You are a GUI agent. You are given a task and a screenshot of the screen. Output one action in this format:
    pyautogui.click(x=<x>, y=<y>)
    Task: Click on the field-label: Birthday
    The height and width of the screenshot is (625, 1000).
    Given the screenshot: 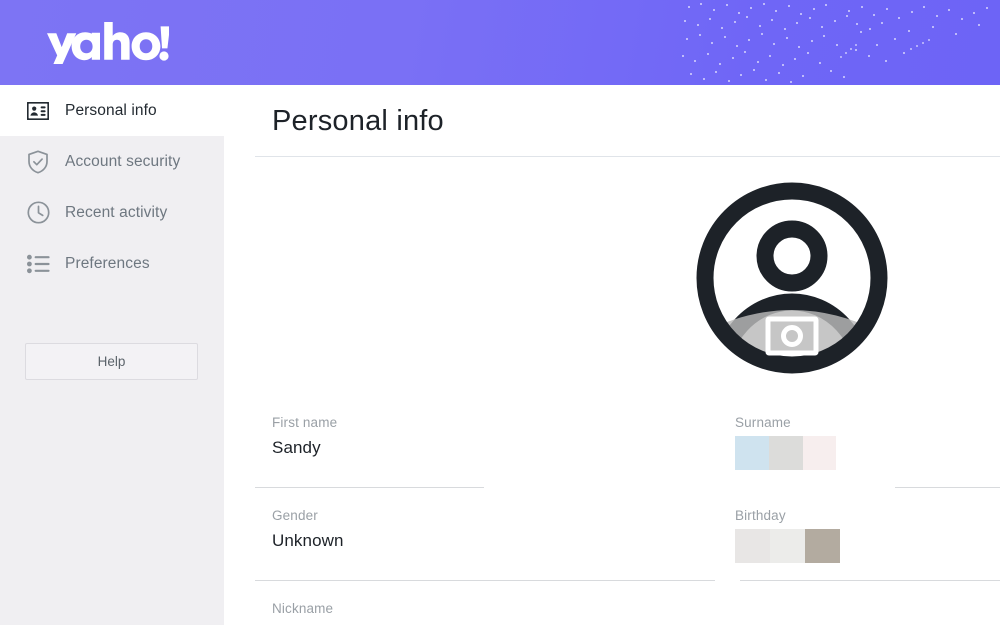 What is the action you would take?
    pyautogui.click(x=760, y=515)
    